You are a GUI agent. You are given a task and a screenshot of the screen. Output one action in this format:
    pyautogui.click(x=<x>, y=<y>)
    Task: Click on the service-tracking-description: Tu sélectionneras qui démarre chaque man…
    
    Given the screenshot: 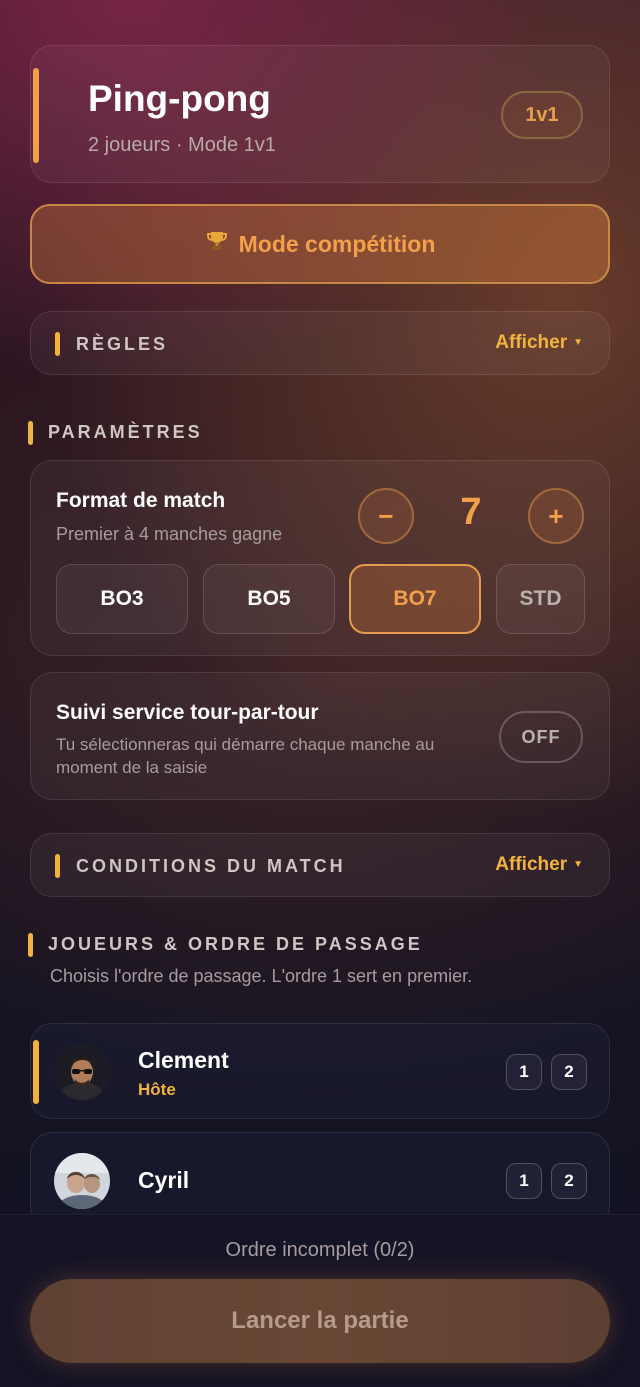 What is the action you would take?
    pyautogui.click(x=245, y=756)
    